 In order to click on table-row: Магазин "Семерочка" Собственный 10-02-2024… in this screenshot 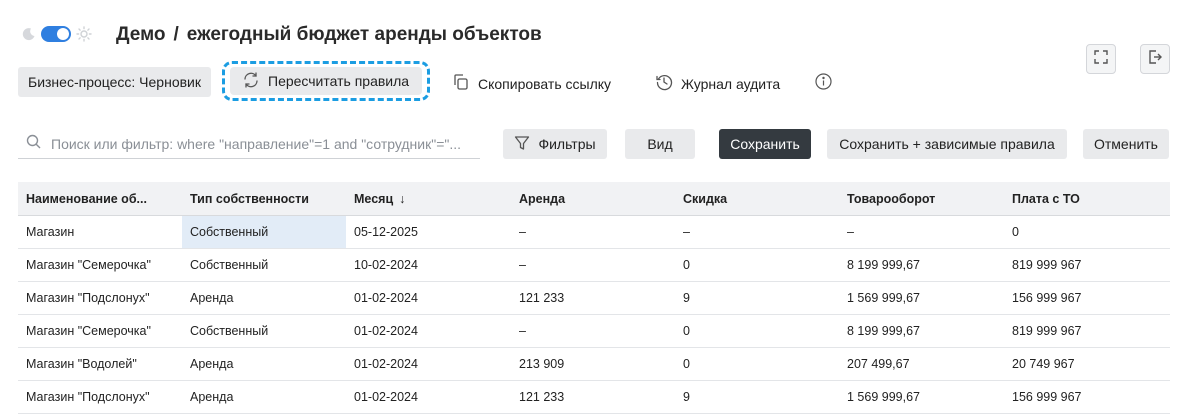, I will do `click(594, 265)`.